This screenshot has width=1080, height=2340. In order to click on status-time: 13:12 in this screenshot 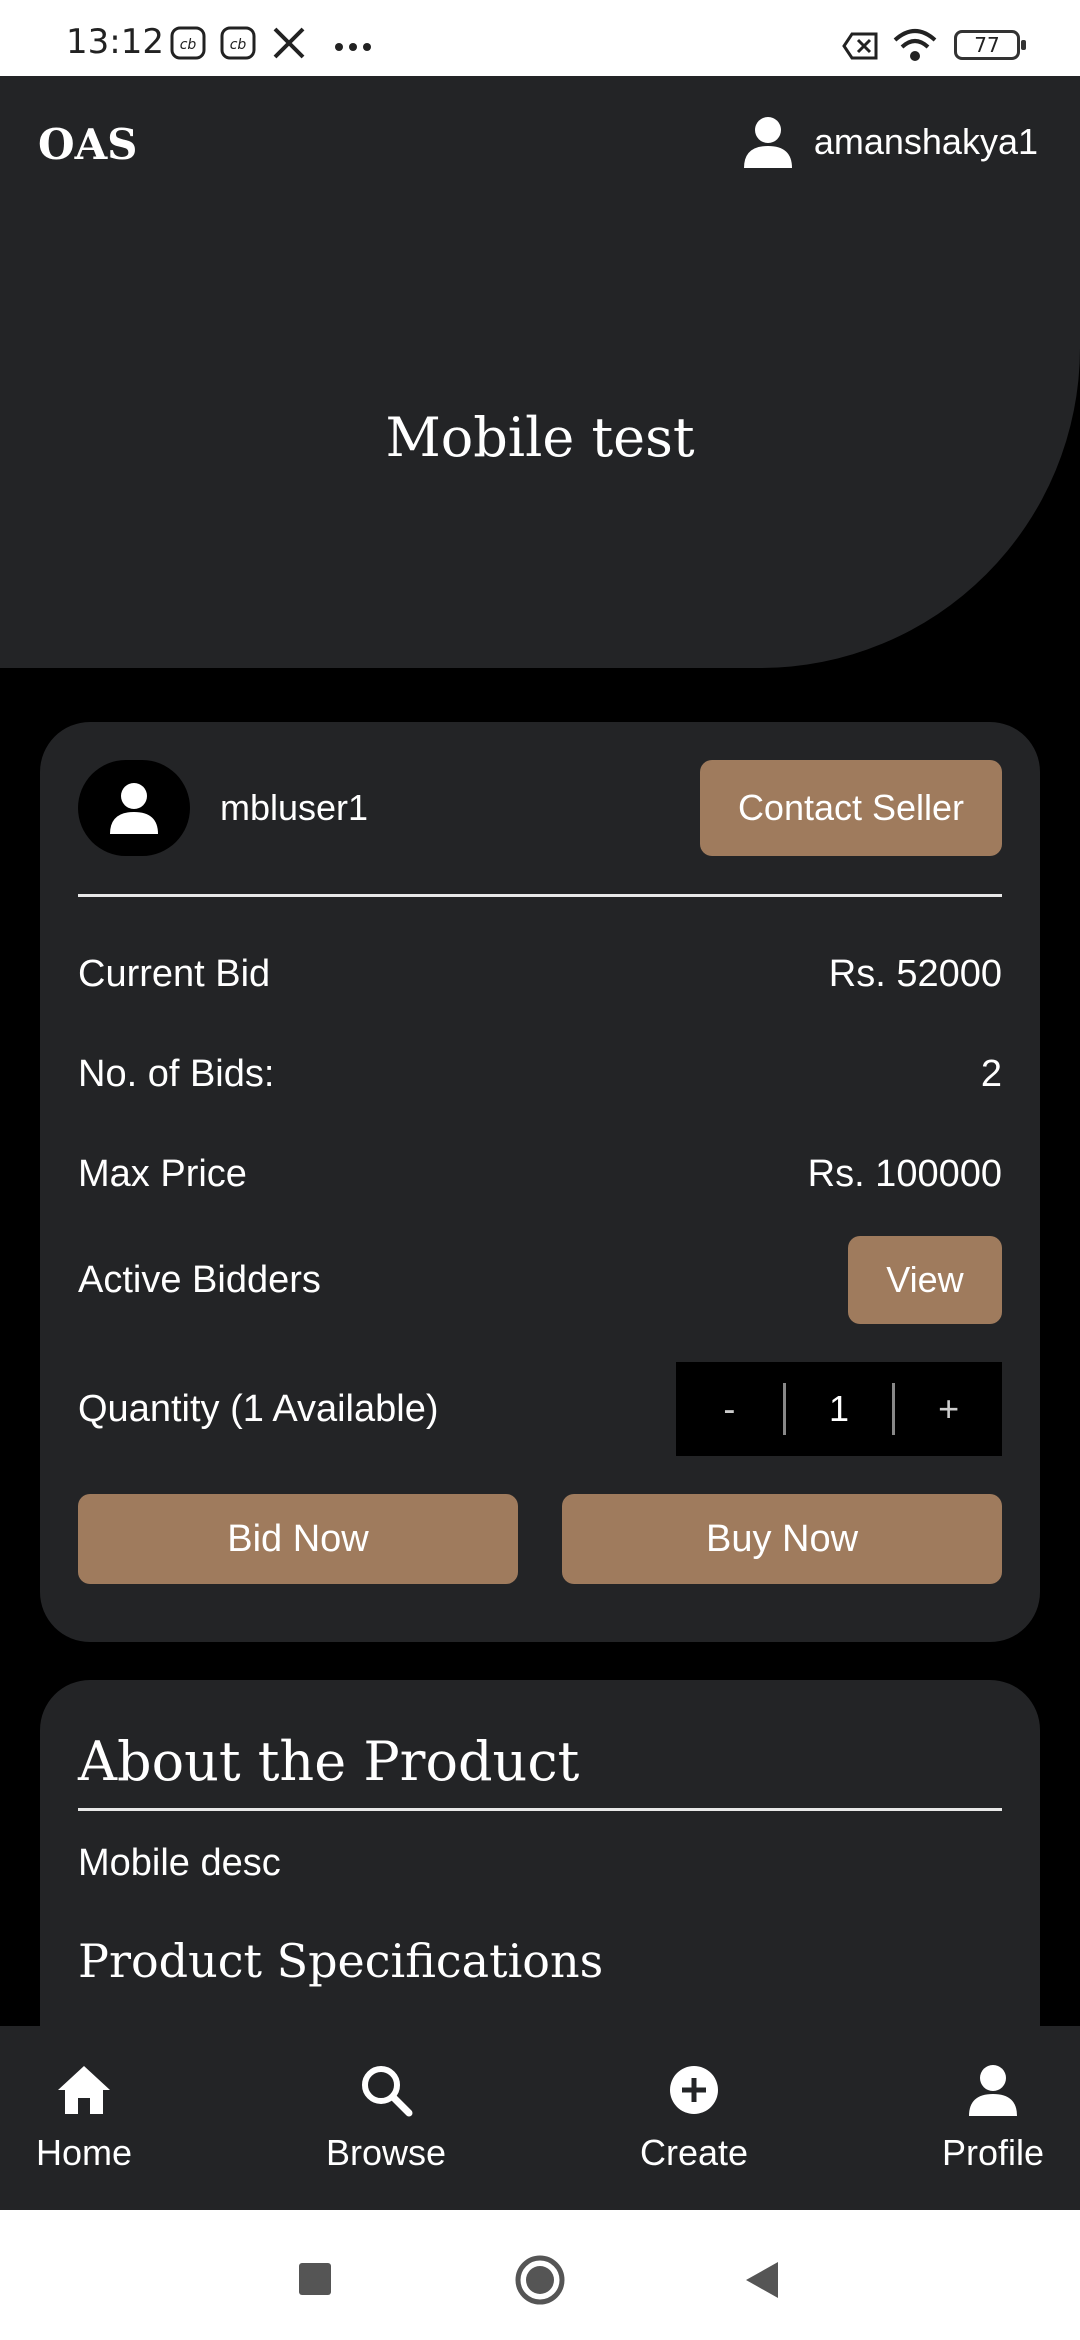, I will do `click(115, 42)`.